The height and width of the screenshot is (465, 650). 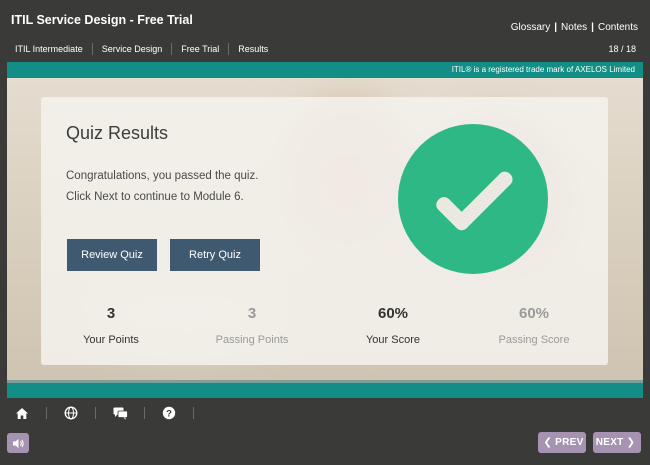 I want to click on breadcrumb-item: Service Design, so click(x=133, y=49).